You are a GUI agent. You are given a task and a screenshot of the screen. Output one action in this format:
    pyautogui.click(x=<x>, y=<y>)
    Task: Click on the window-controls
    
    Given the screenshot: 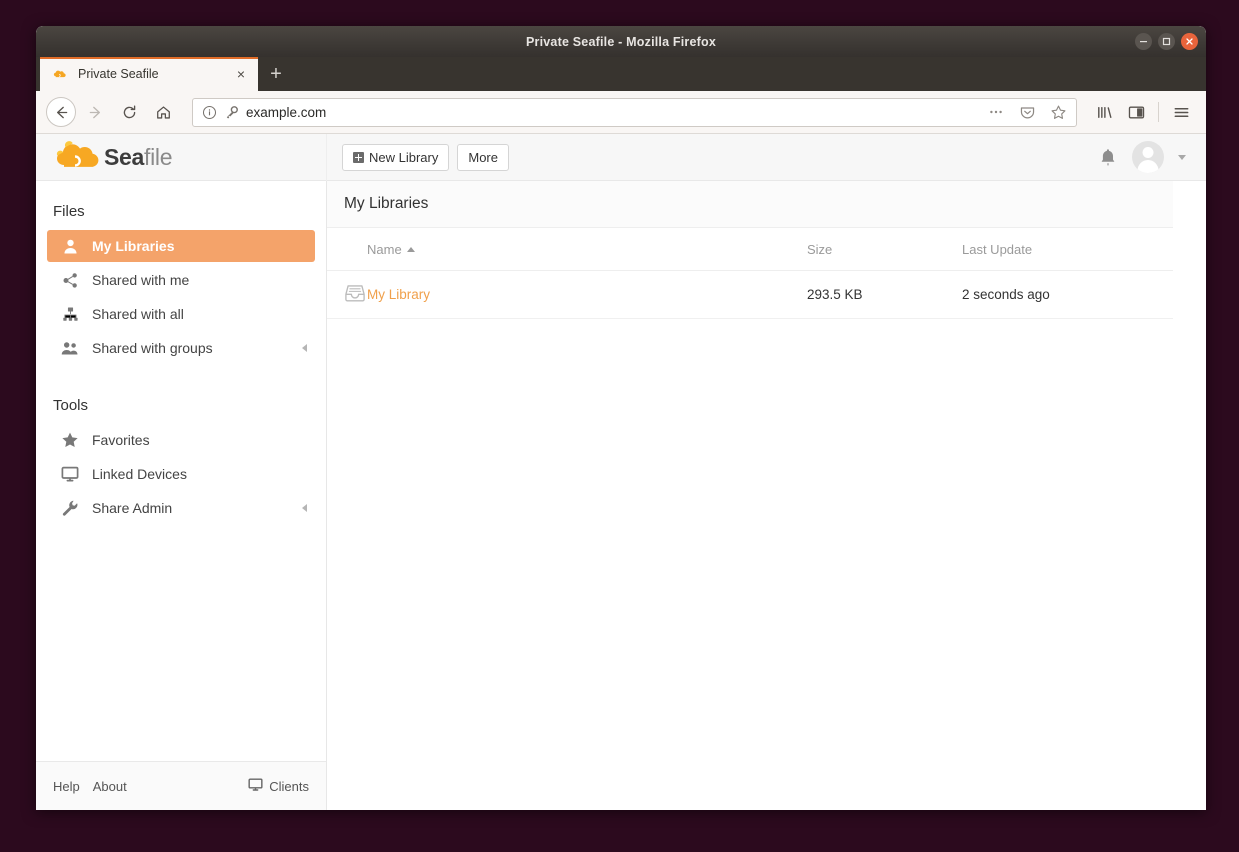 What is the action you would take?
    pyautogui.click(x=1166, y=41)
    